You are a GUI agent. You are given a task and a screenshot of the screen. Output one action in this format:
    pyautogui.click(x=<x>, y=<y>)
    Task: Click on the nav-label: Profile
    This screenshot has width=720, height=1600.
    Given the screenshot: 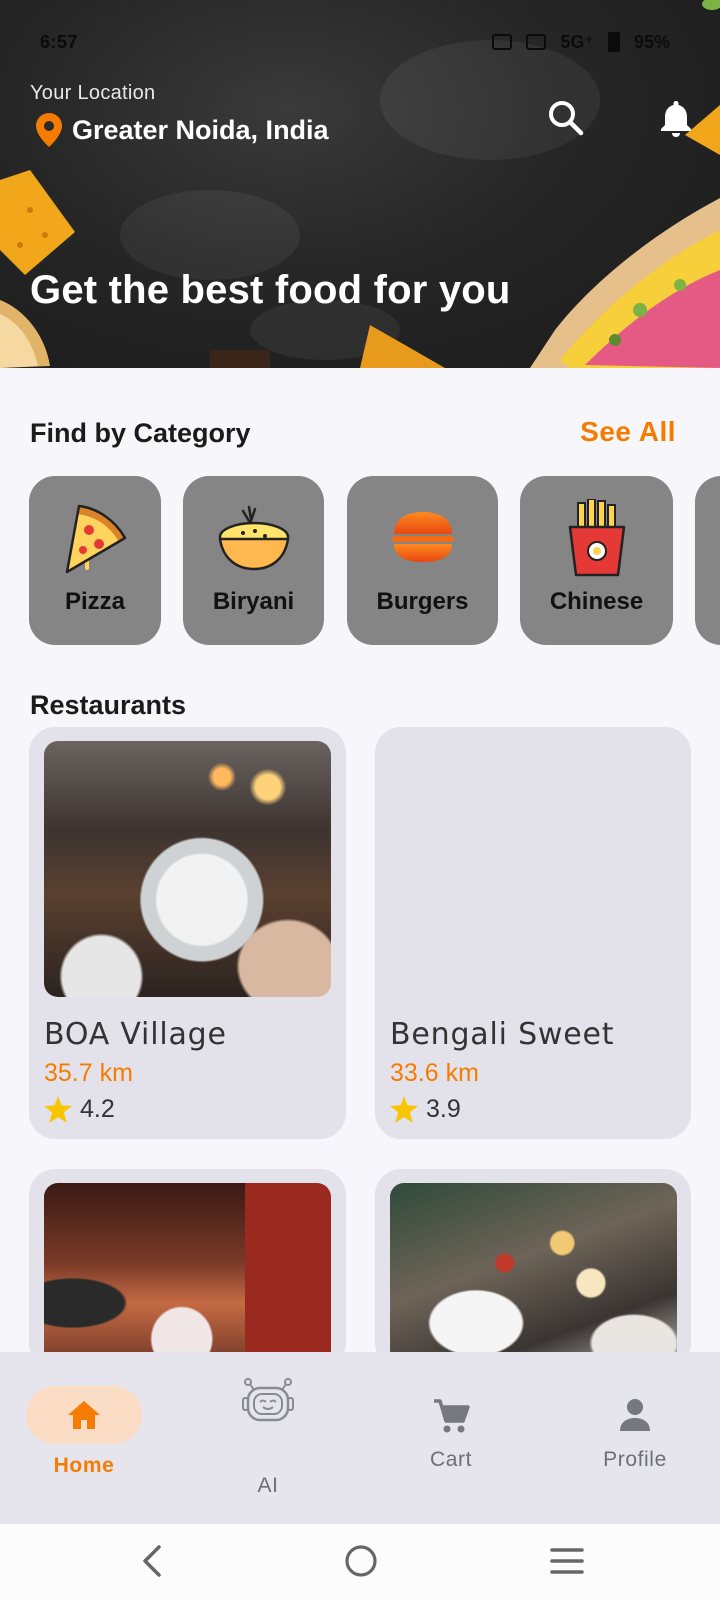 What is the action you would take?
    pyautogui.click(x=635, y=1459)
    